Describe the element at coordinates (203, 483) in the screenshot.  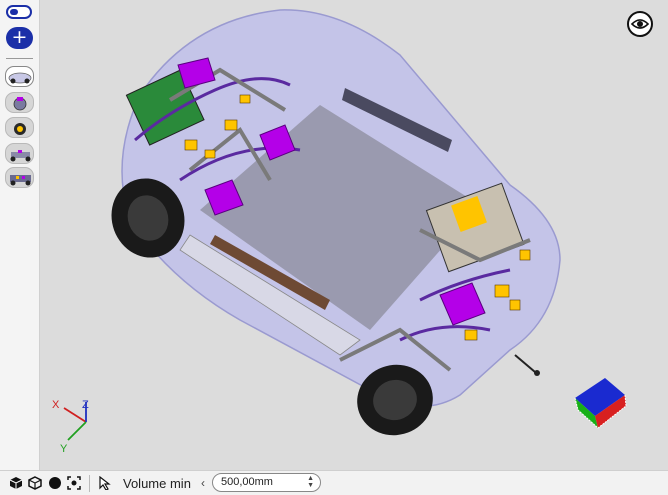
I see `decrease-arrow: ‹` at that location.